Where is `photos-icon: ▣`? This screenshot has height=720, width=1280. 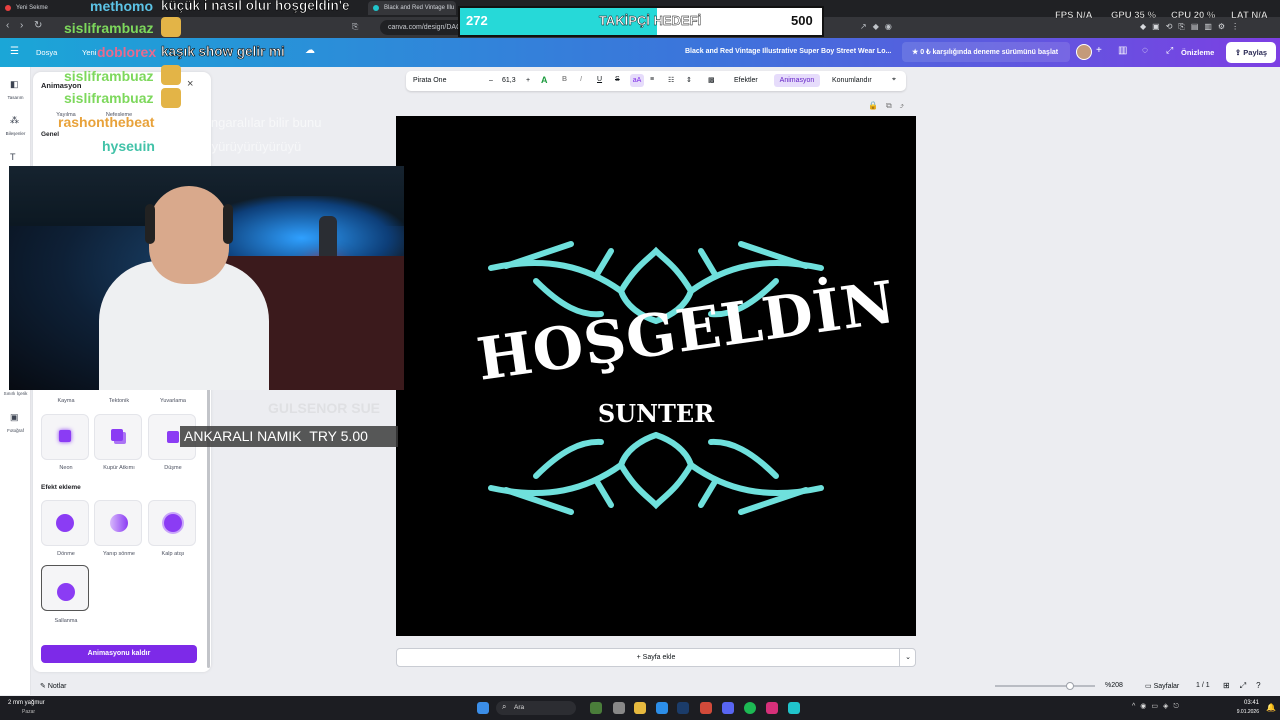
photos-icon: ▣ is located at coordinates (14, 417).